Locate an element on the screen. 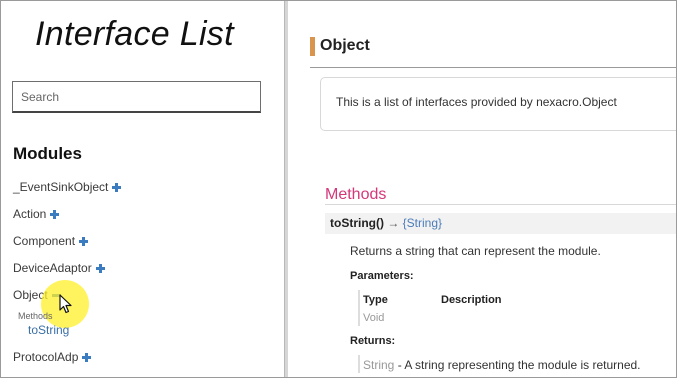 The image size is (677, 378). returns-indent-bar is located at coordinates (359, 364).